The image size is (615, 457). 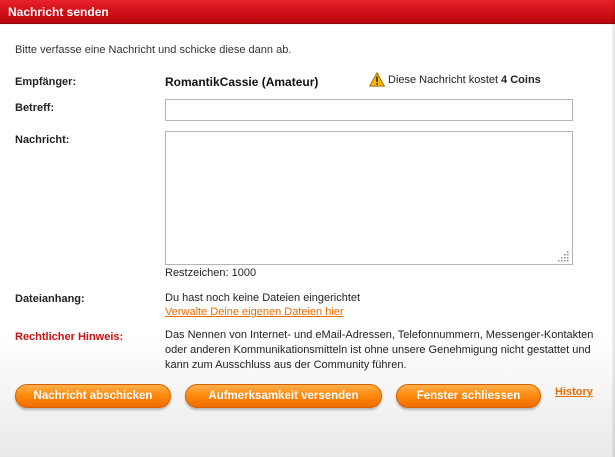 What do you see at coordinates (564, 256) in the screenshot?
I see `resize-grip-icon` at bounding box center [564, 256].